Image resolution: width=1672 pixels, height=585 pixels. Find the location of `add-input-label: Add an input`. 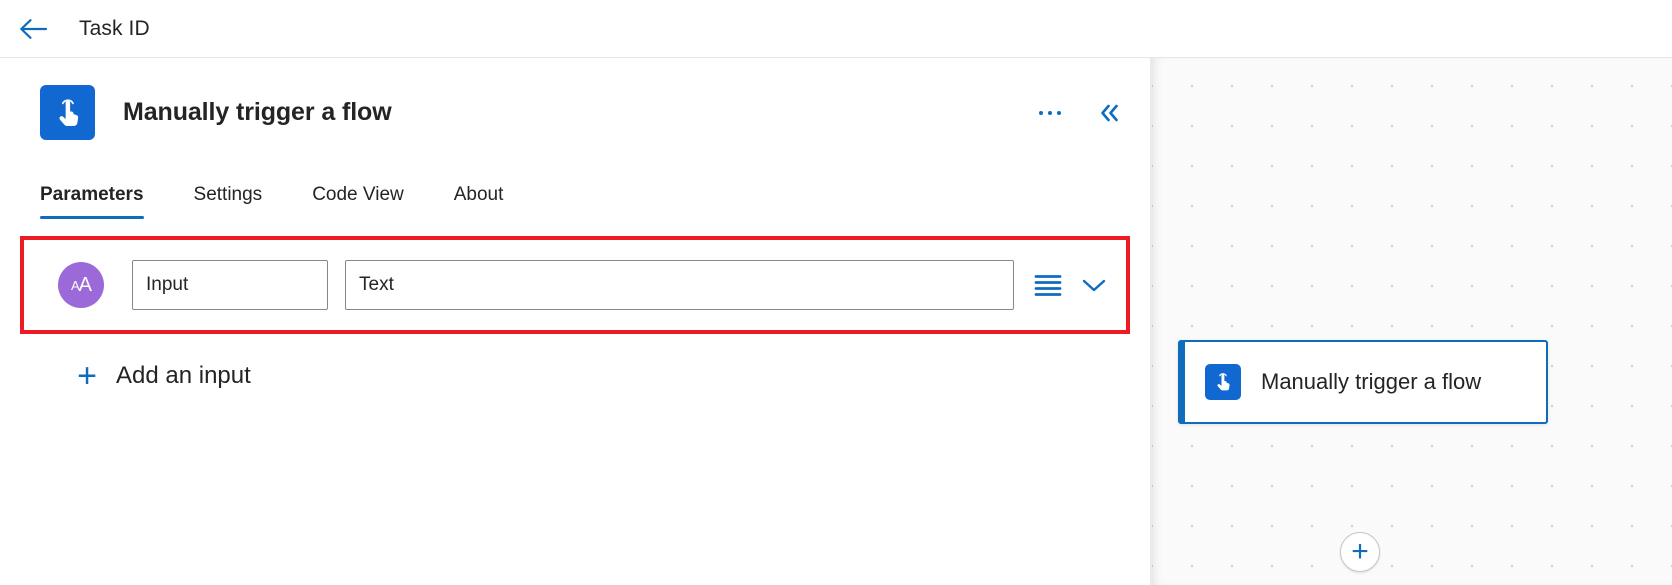

add-input-label: Add an input is located at coordinates (183, 375).